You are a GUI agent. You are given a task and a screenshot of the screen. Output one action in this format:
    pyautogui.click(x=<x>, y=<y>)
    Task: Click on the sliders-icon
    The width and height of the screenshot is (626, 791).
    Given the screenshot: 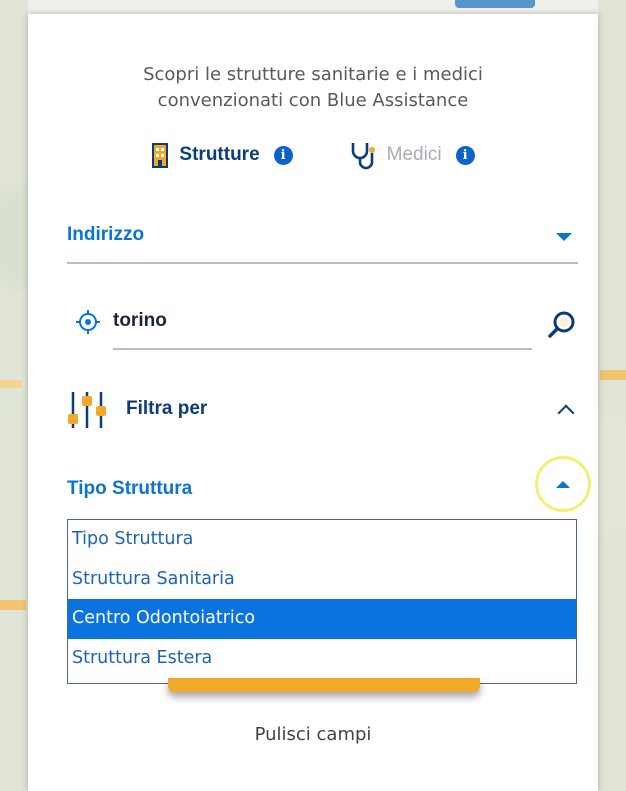 What is the action you would take?
    pyautogui.click(x=87, y=410)
    